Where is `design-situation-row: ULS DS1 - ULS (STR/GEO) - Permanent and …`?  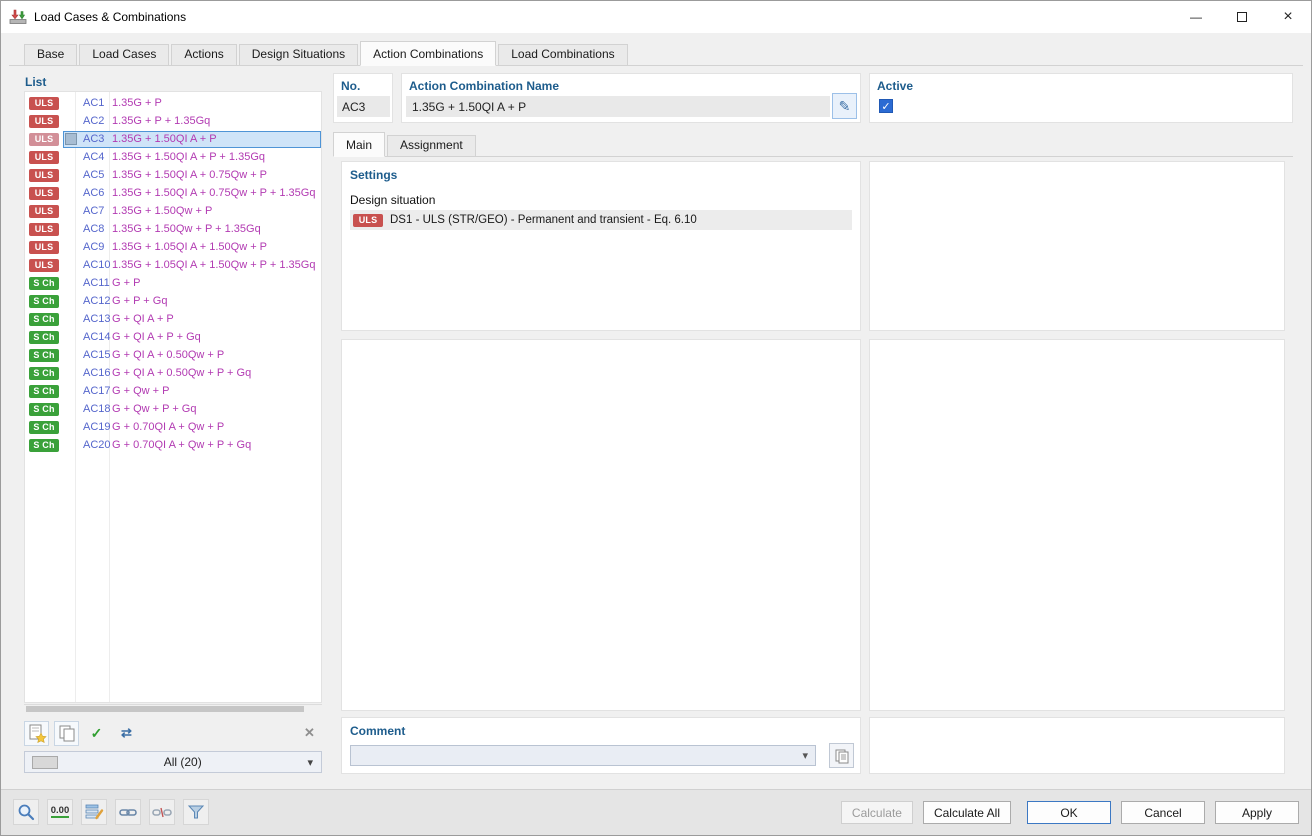
design-situation-row: ULS DS1 - ULS (STR/GEO) - Permanent and … is located at coordinates (601, 220).